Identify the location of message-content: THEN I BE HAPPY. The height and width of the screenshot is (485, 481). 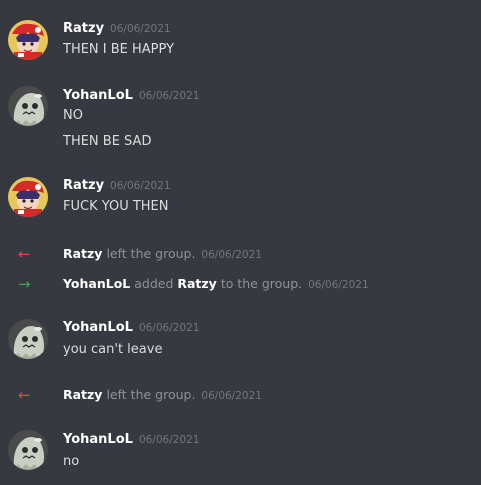
(119, 49).